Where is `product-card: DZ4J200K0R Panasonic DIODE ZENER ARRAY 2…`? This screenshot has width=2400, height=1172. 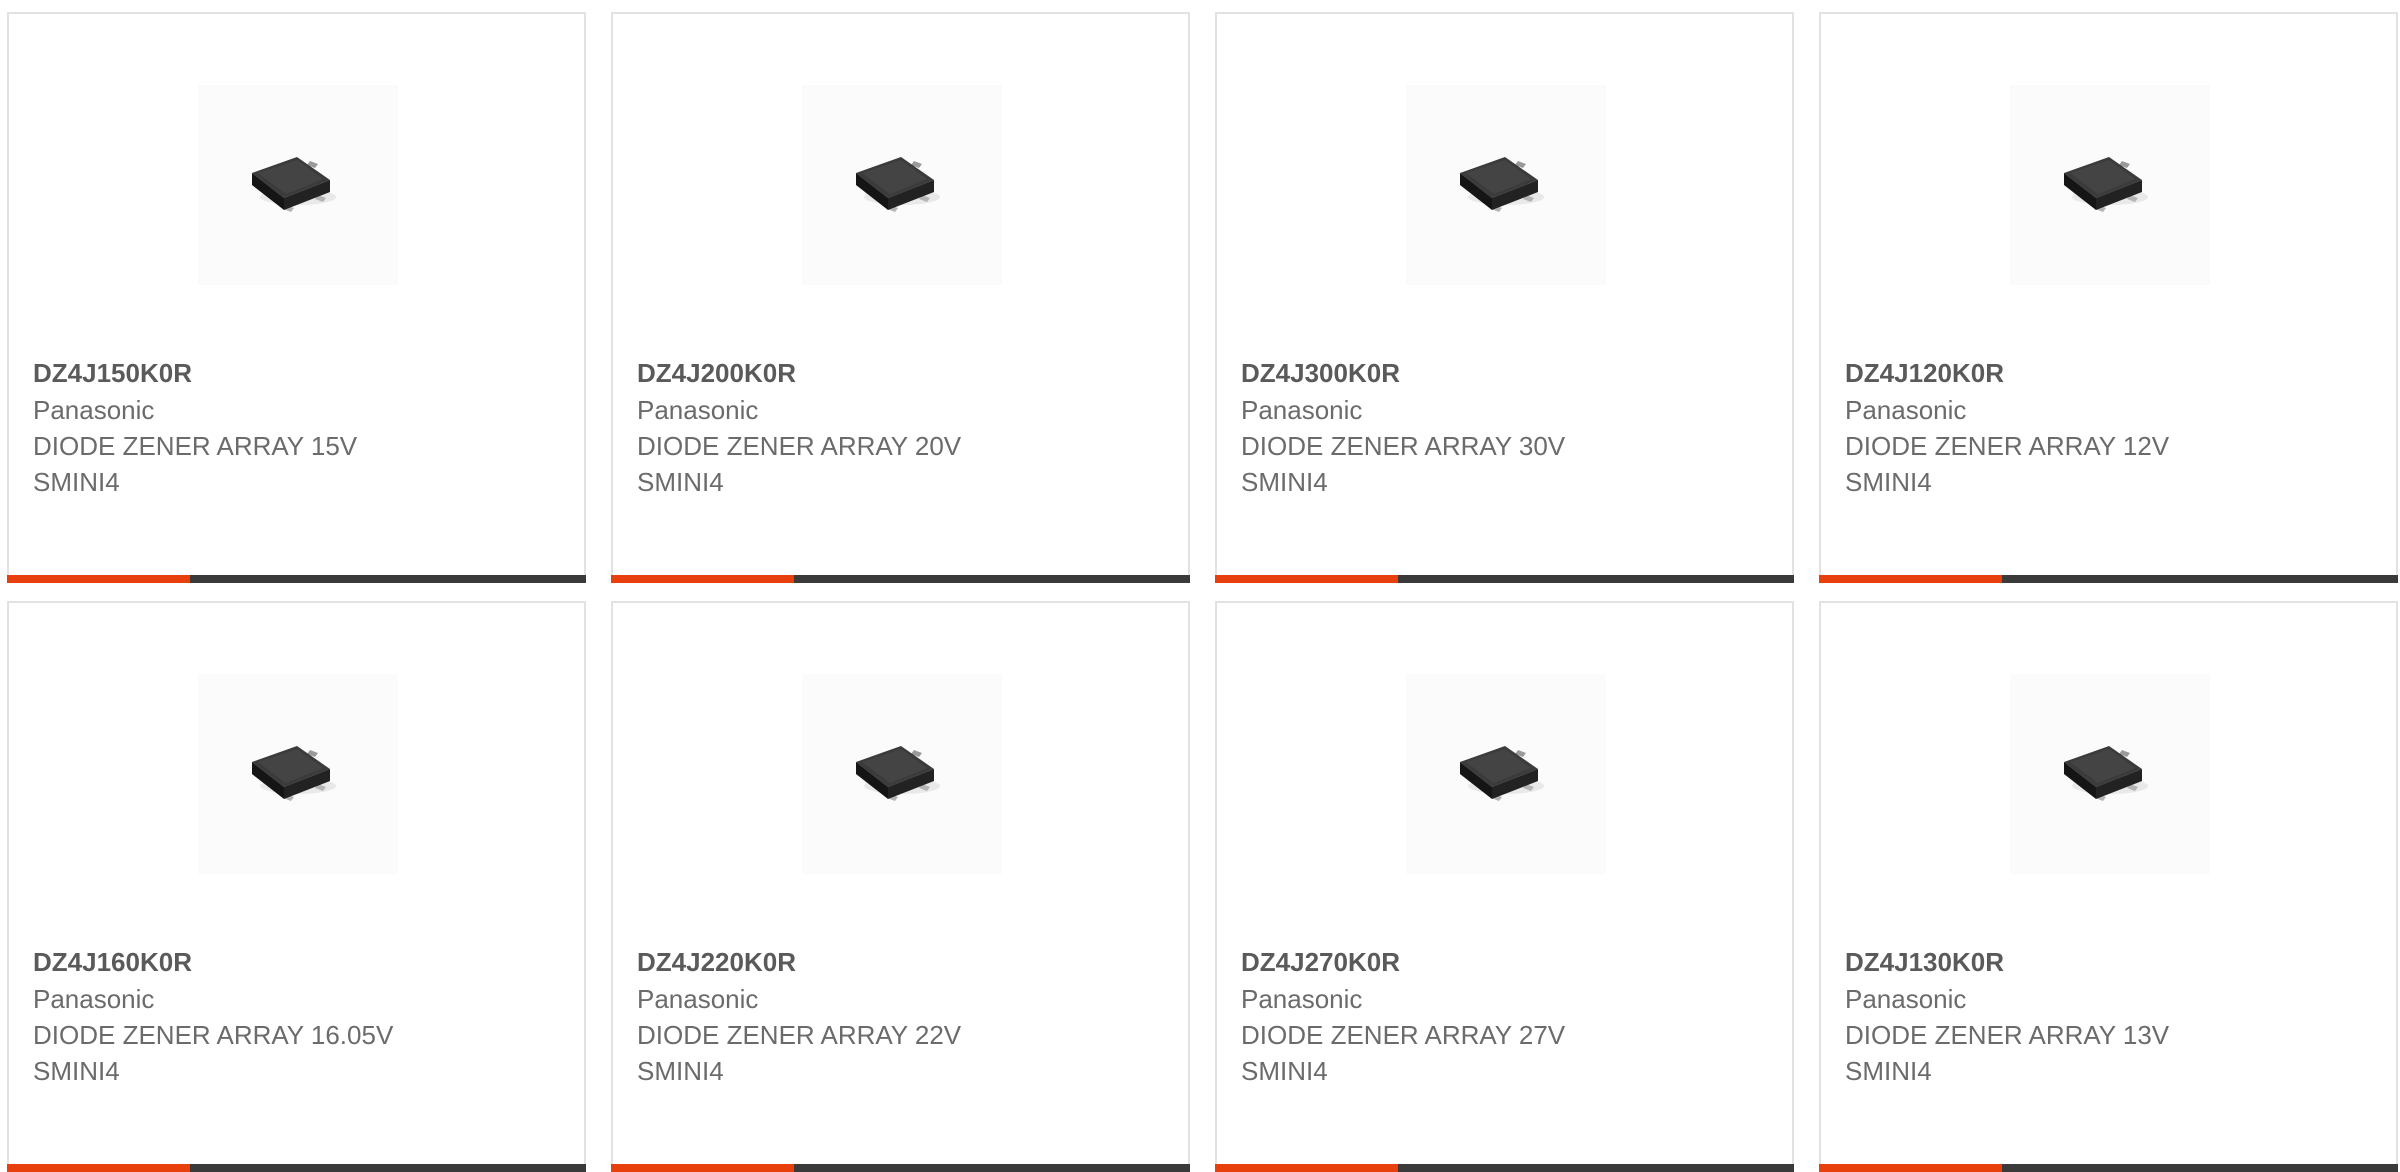 product-card: DZ4J200K0R Panasonic DIODE ZENER ARRAY 2… is located at coordinates (900, 297).